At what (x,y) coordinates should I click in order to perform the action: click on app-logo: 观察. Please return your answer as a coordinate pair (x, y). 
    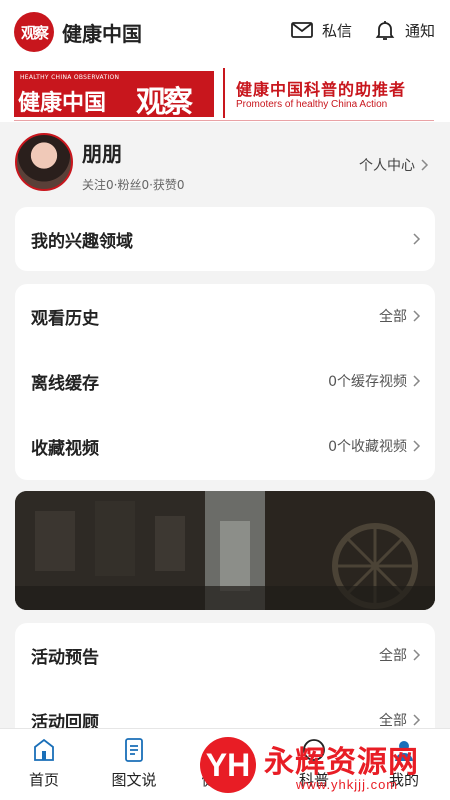
    Looking at the image, I should click on (34, 32).